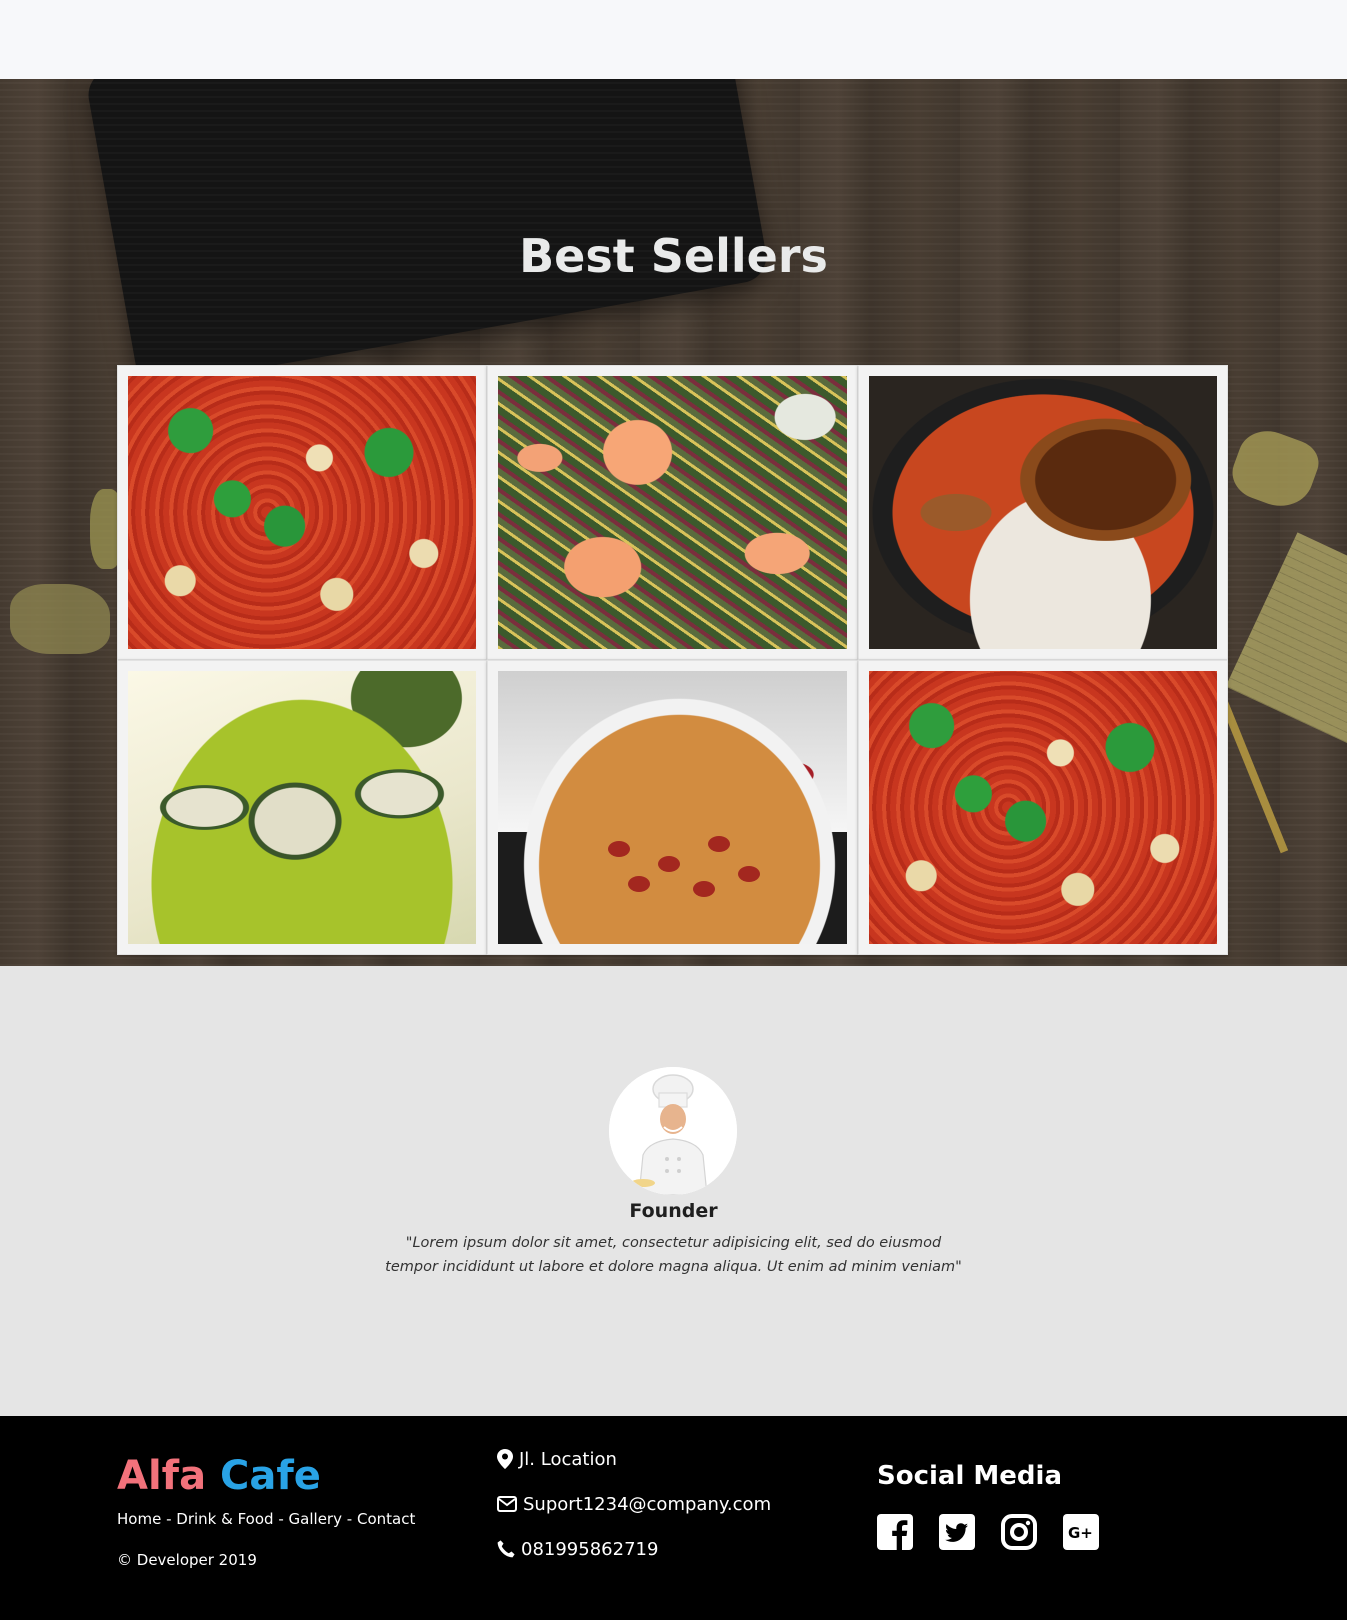 The width and height of the screenshot is (1347, 1620). What do you see at coordinates (187, 1560) in the screenshot?
I see `copyright: © Developer 2019` at bounding box center [187, 1560].